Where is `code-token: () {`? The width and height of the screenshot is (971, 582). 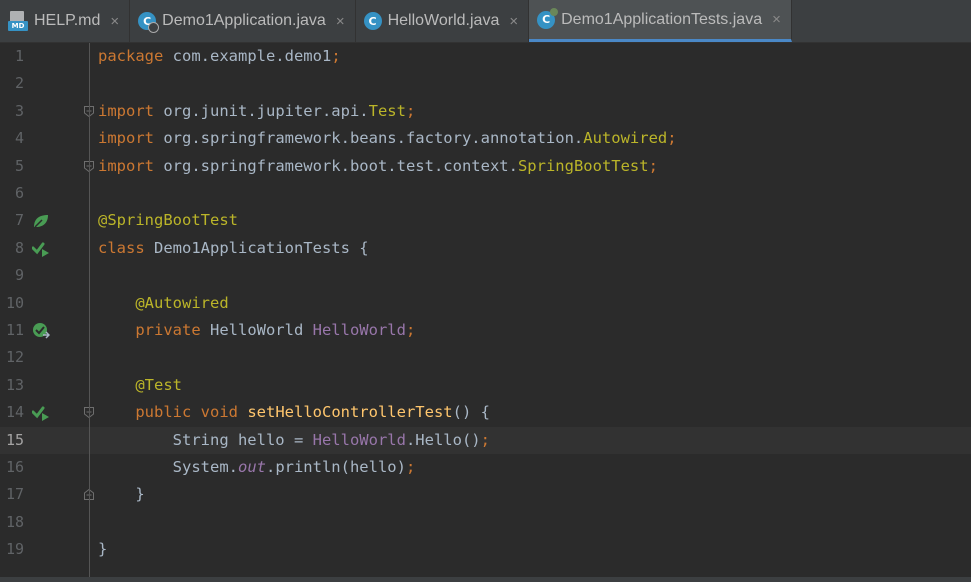 code-token: () { is located at coordinates (471, 412).